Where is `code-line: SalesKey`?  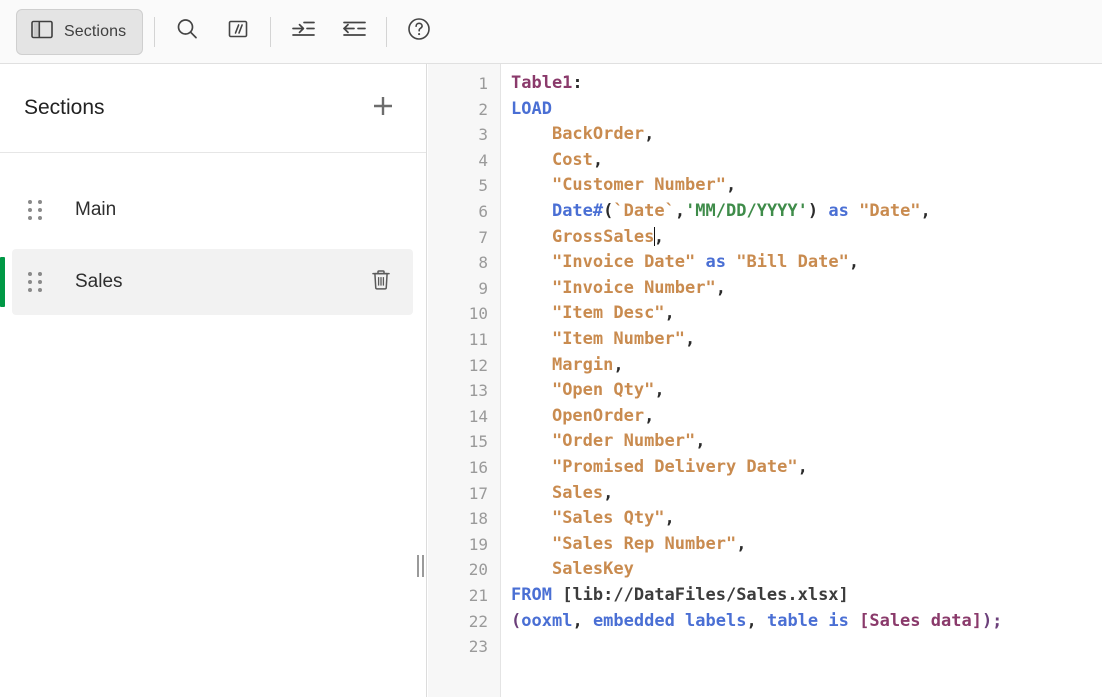 code-line: SalesKey is located at coordinates (572, 570).